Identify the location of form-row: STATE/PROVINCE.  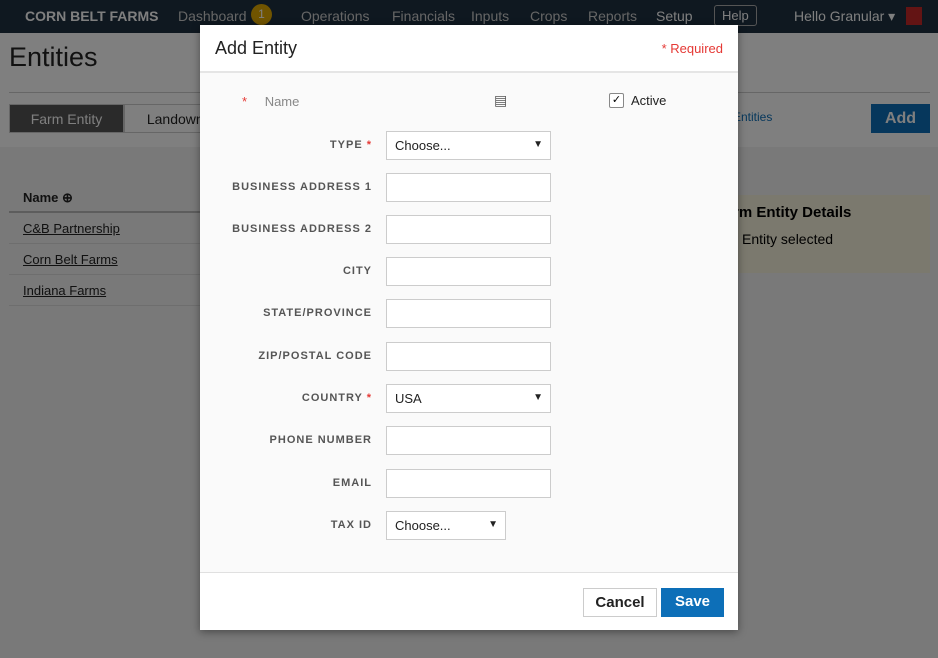
(469, 313).